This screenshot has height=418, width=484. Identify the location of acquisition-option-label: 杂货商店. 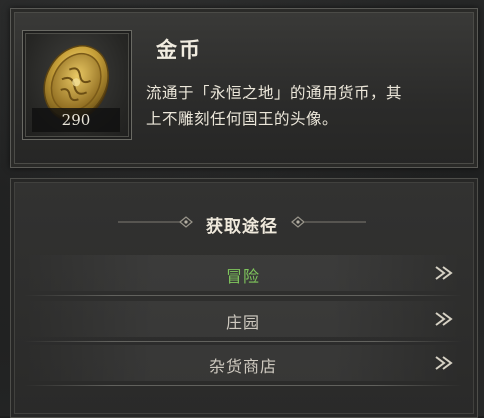
(242, 366).